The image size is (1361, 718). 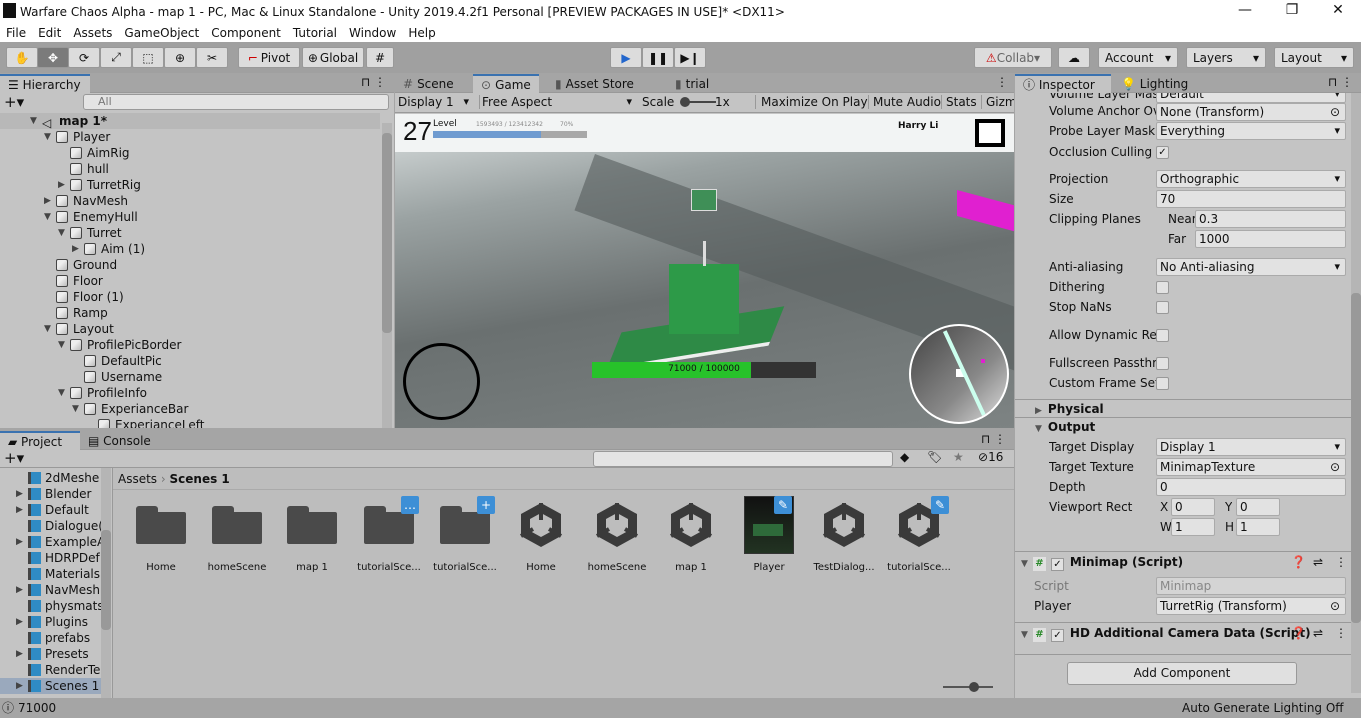 I want to click on hierarchy-item: Username, so click(x=190, y=377).